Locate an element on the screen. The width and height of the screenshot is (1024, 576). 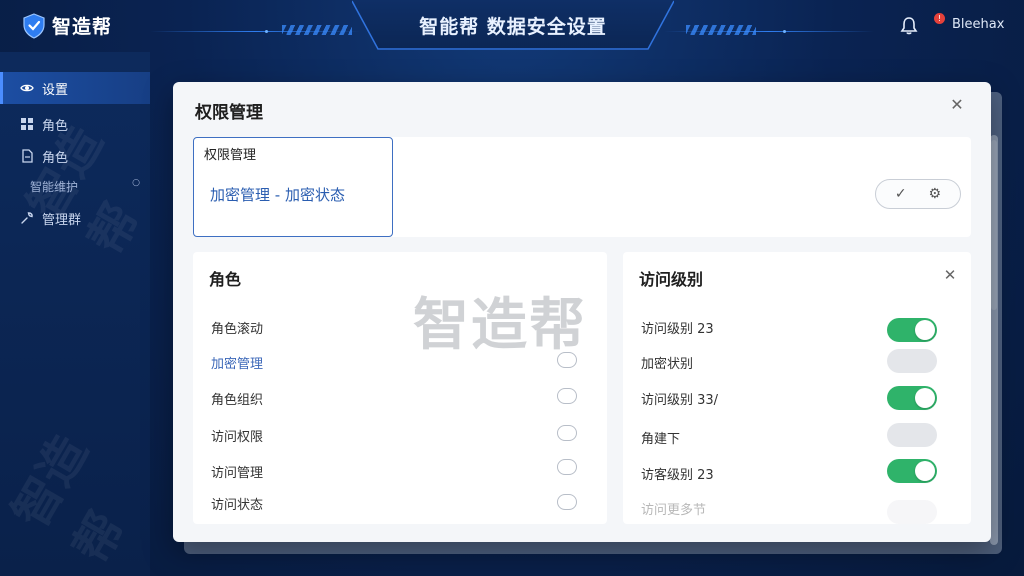
role-row-label: 角色组织 is located at coordinates (237, 400).